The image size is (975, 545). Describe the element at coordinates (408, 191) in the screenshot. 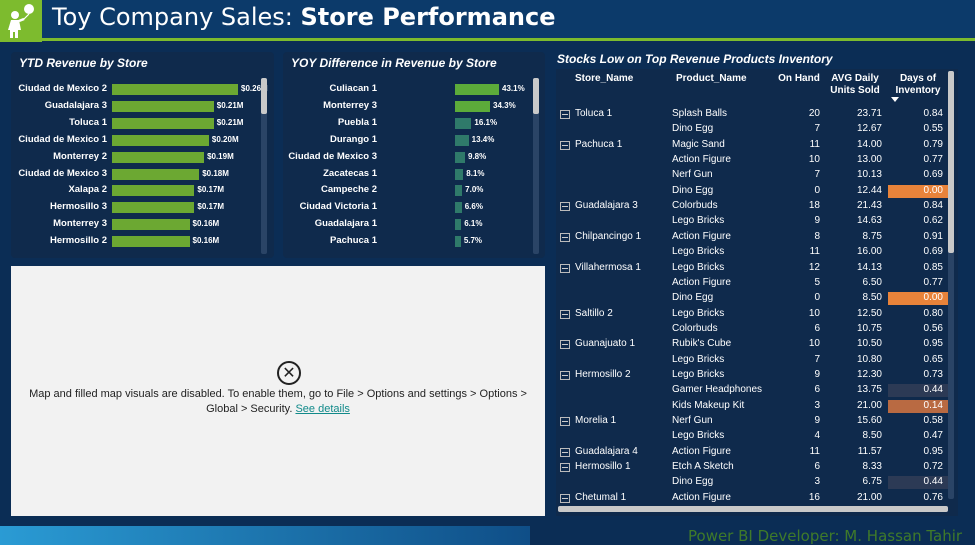

I see `yoy-bar-row: Campeche 2 7.0%` at that location.